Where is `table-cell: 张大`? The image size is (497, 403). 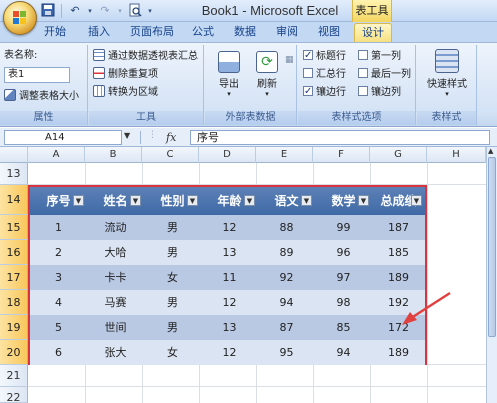
table-cell: 张大 is located at coordinates (115, 352).